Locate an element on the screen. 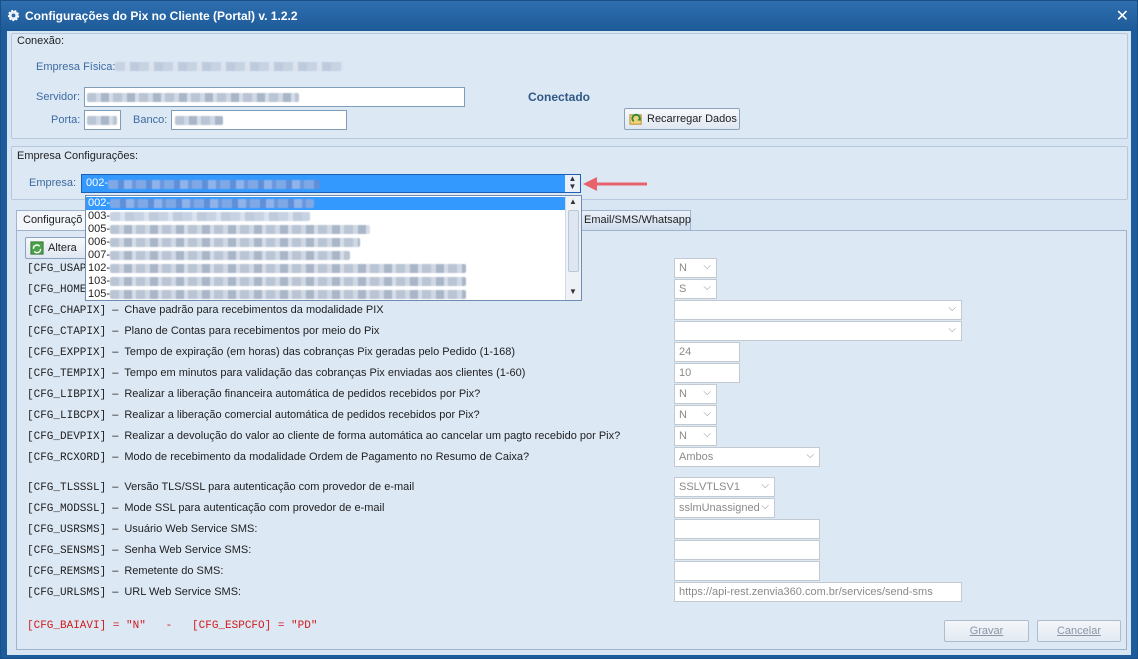  close-icon: ✕ is located at coordinates (1122, 16).